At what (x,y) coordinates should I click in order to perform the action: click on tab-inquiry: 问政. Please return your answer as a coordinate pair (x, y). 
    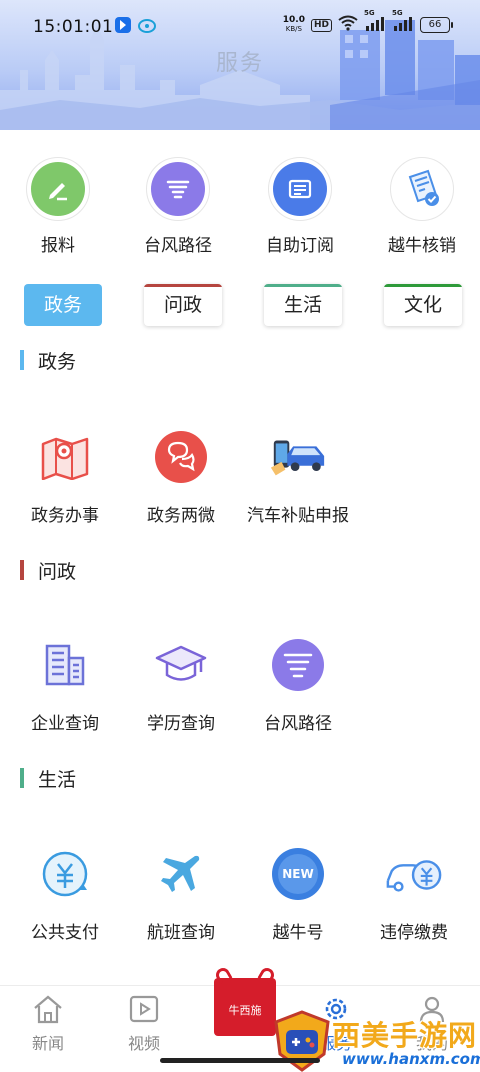
    Looking at the image, I should click on (183, 305).